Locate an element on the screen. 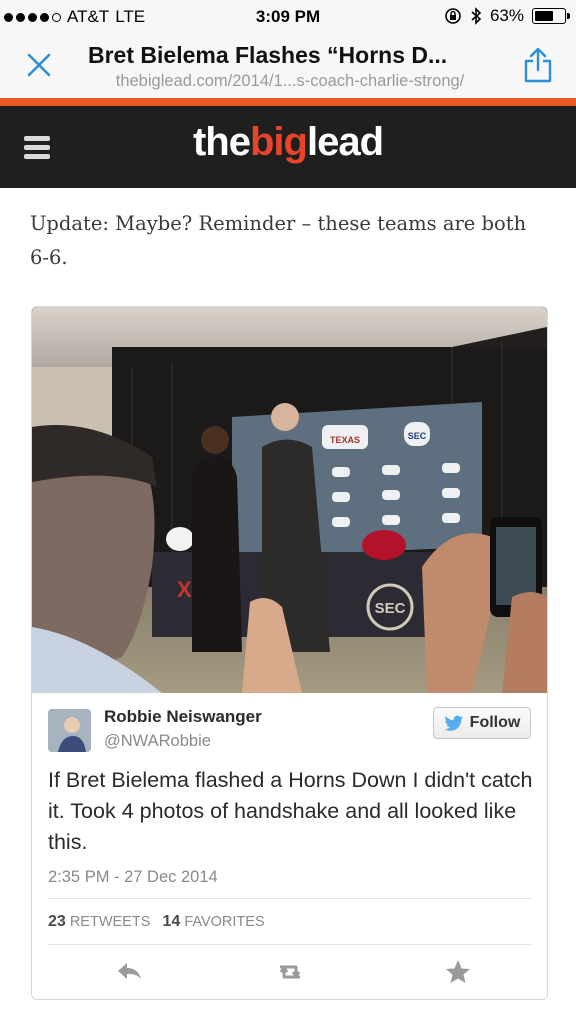 This screenshot has height=1024, width=576. rotation-lock-icon is located at coordinates (453, 16).